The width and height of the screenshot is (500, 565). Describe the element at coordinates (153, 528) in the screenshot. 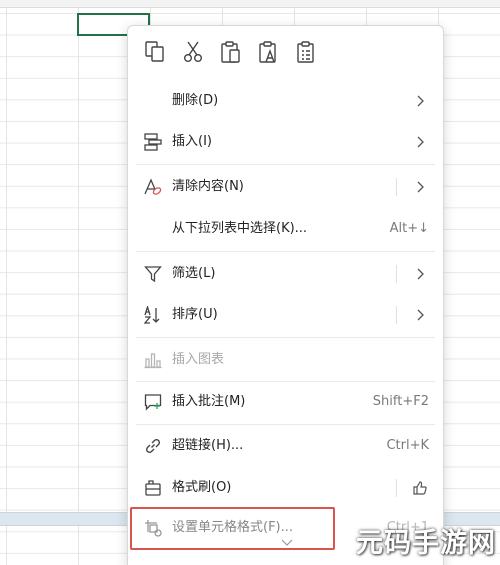

I see `format-cells-icon` at that location.